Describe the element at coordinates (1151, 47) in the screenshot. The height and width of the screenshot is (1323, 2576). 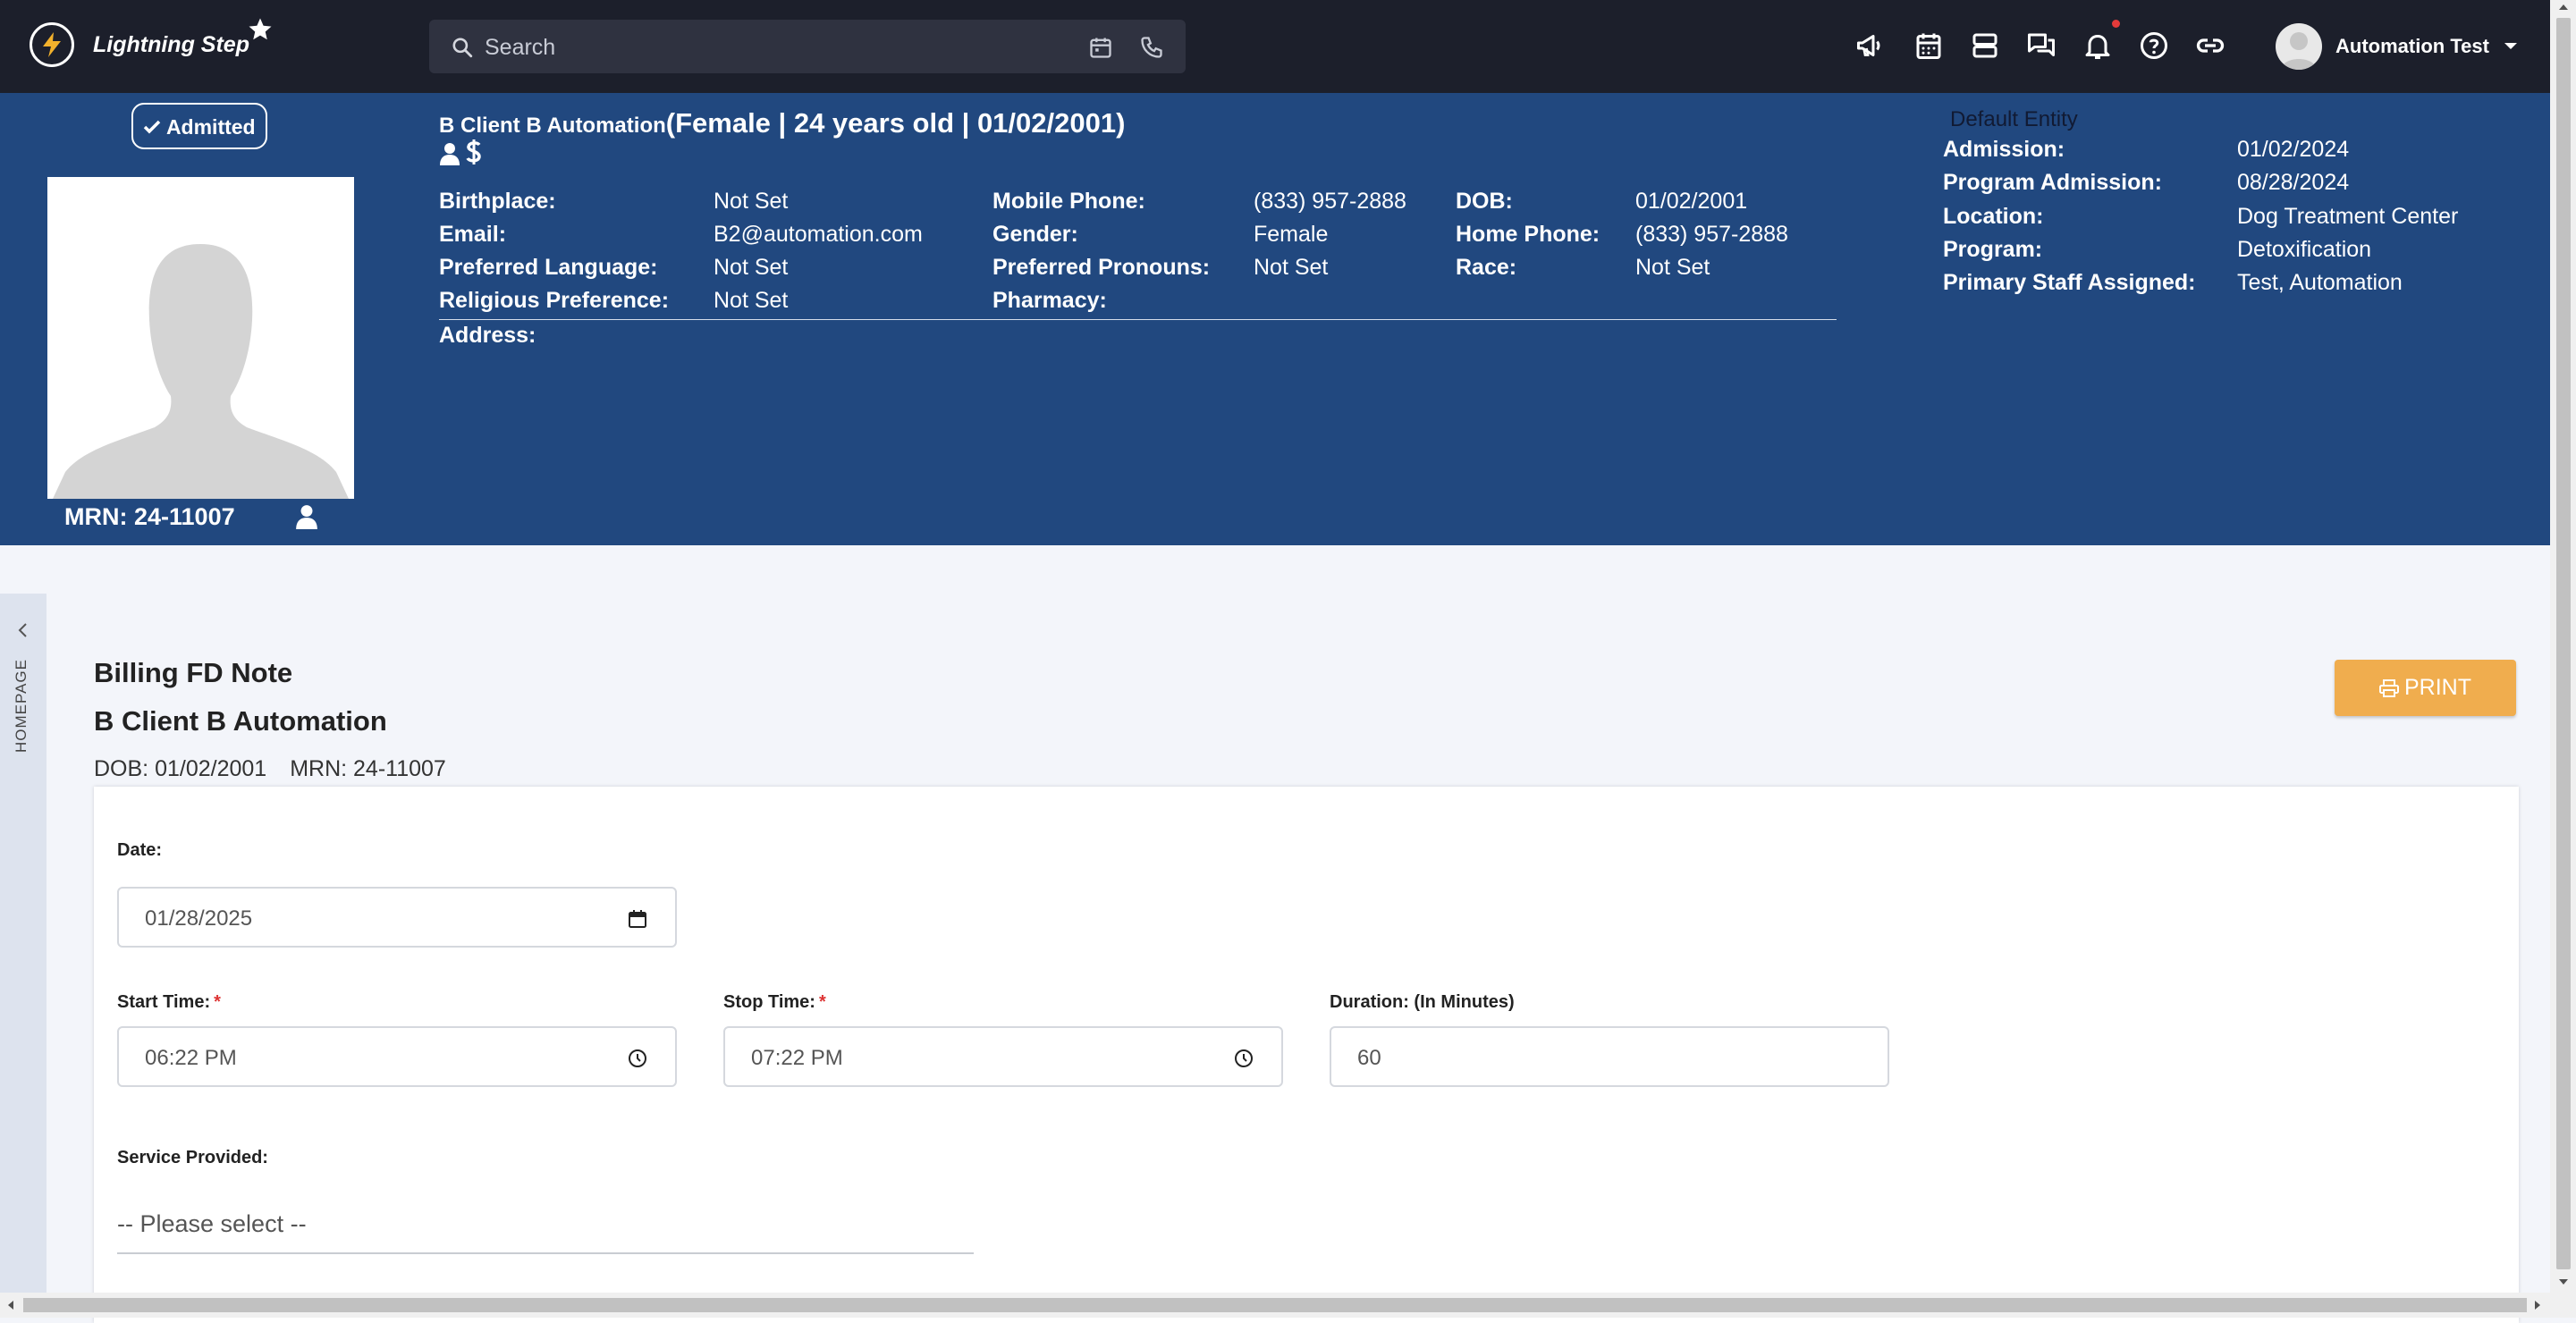
I see `phone-icon` at that location.